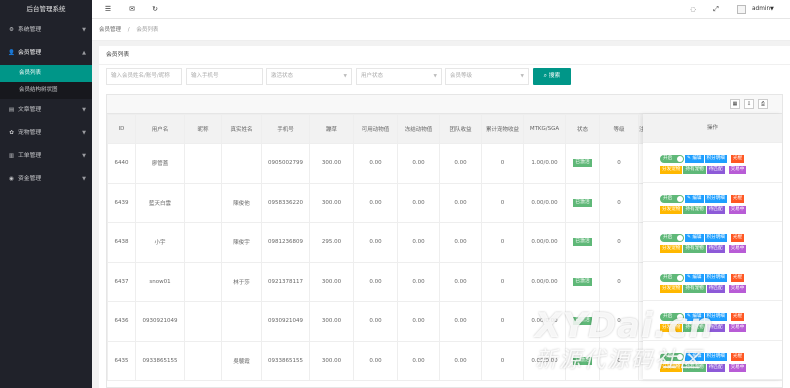  I want to click on cell-username: snow01, so click(160, 281).